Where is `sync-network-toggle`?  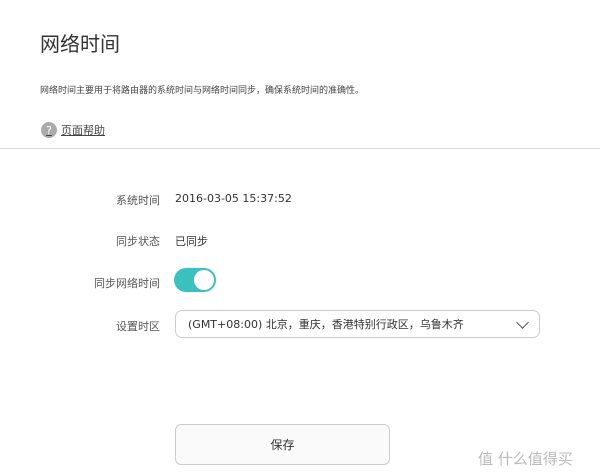
sync-network-toggle is located at coordinates (195, 280).